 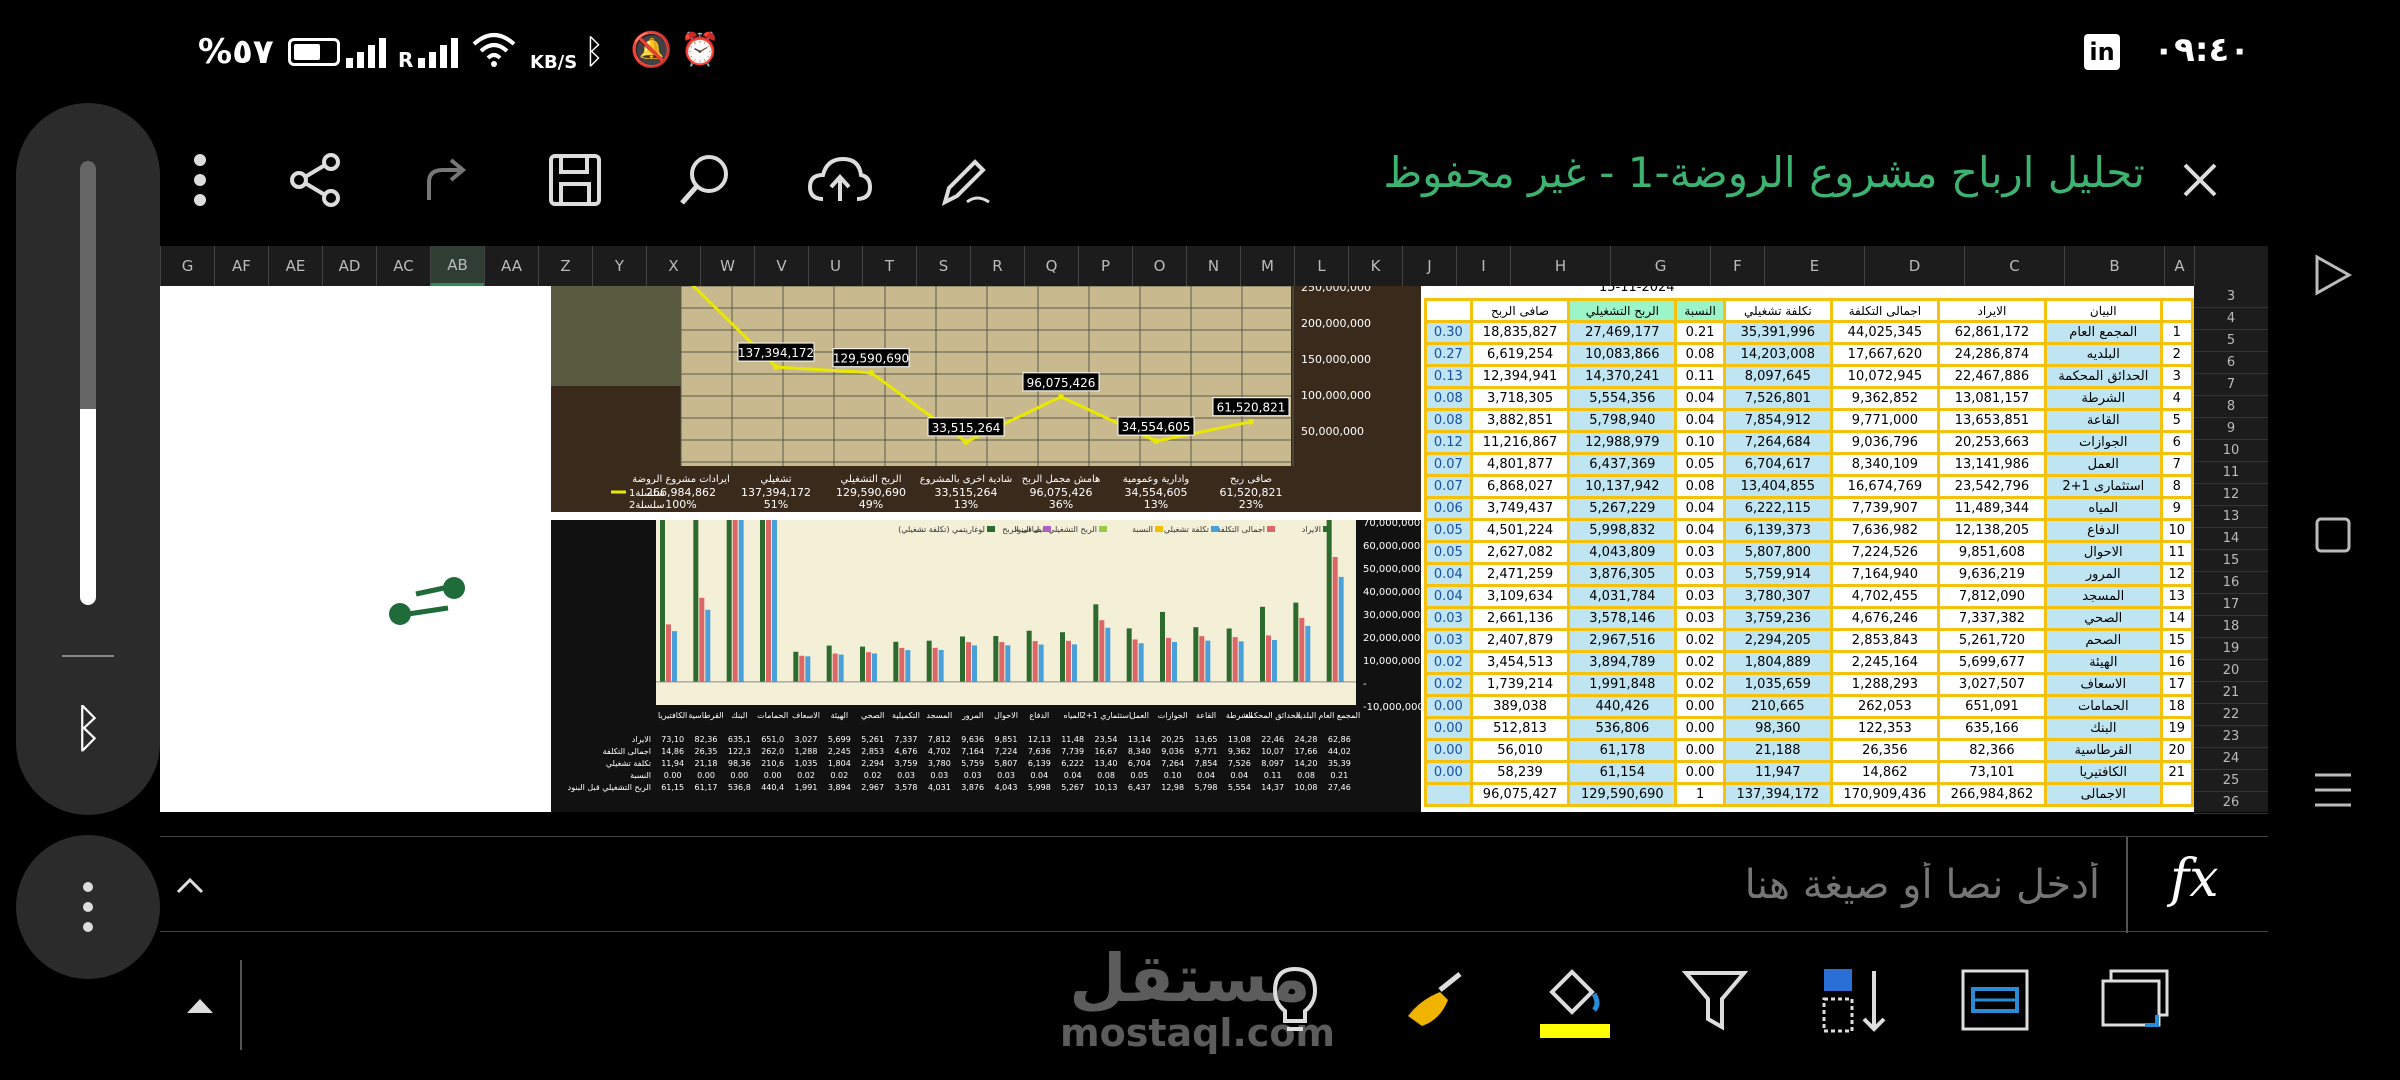 I want to click on table-cell, so click(x=2176, y=794).